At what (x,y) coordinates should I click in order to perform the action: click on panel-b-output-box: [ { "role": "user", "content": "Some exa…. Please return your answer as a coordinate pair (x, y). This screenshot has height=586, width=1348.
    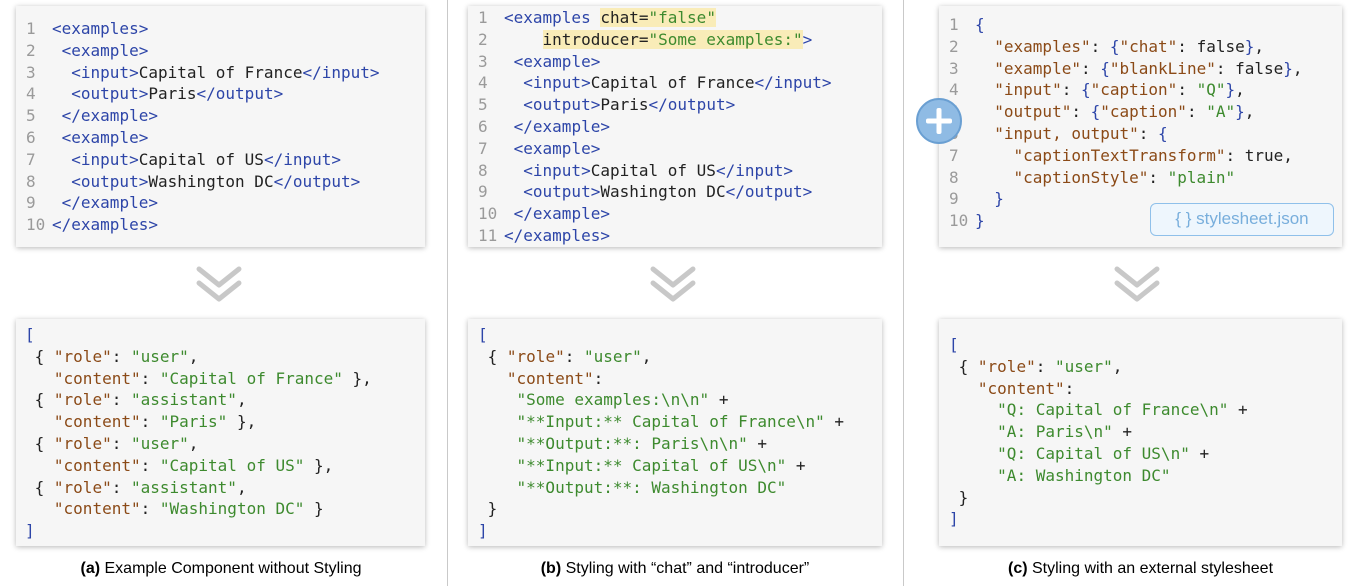
    Looking at the image, I should click on (675, 432).